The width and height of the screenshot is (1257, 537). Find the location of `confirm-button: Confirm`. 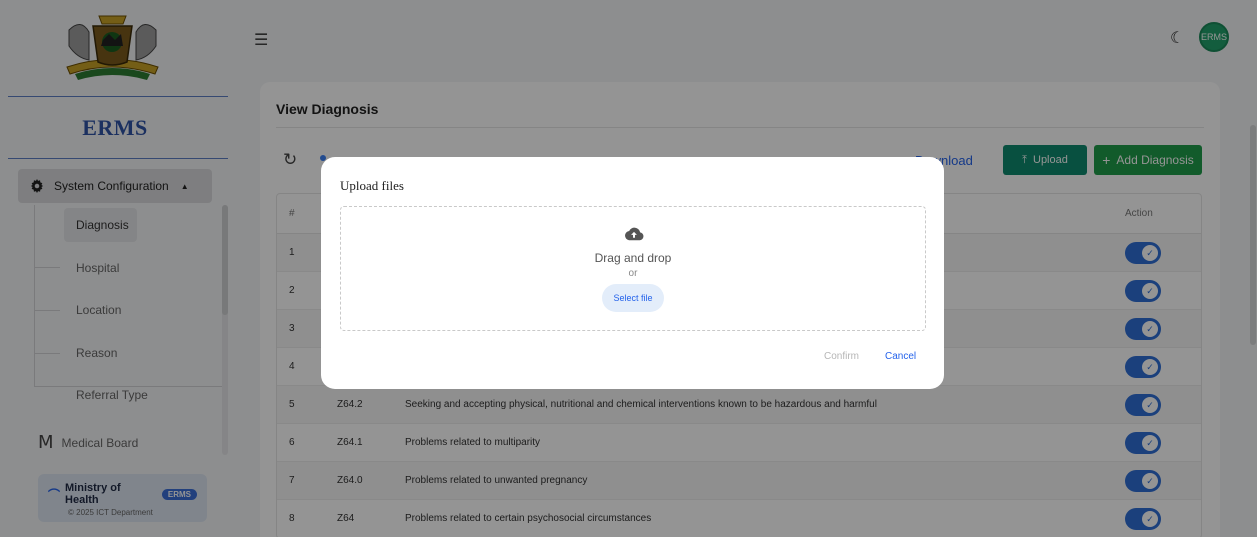

confirm-button: Confirm is located at coordinates (841, 356).